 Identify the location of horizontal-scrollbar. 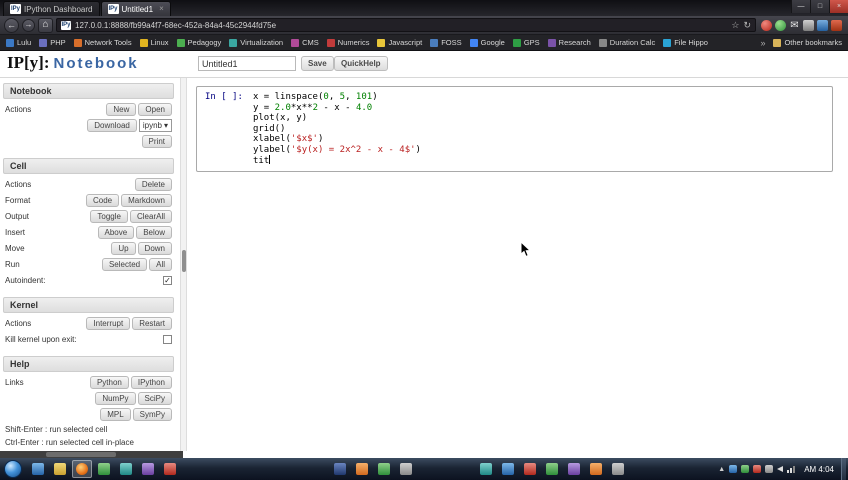
(91, 454).